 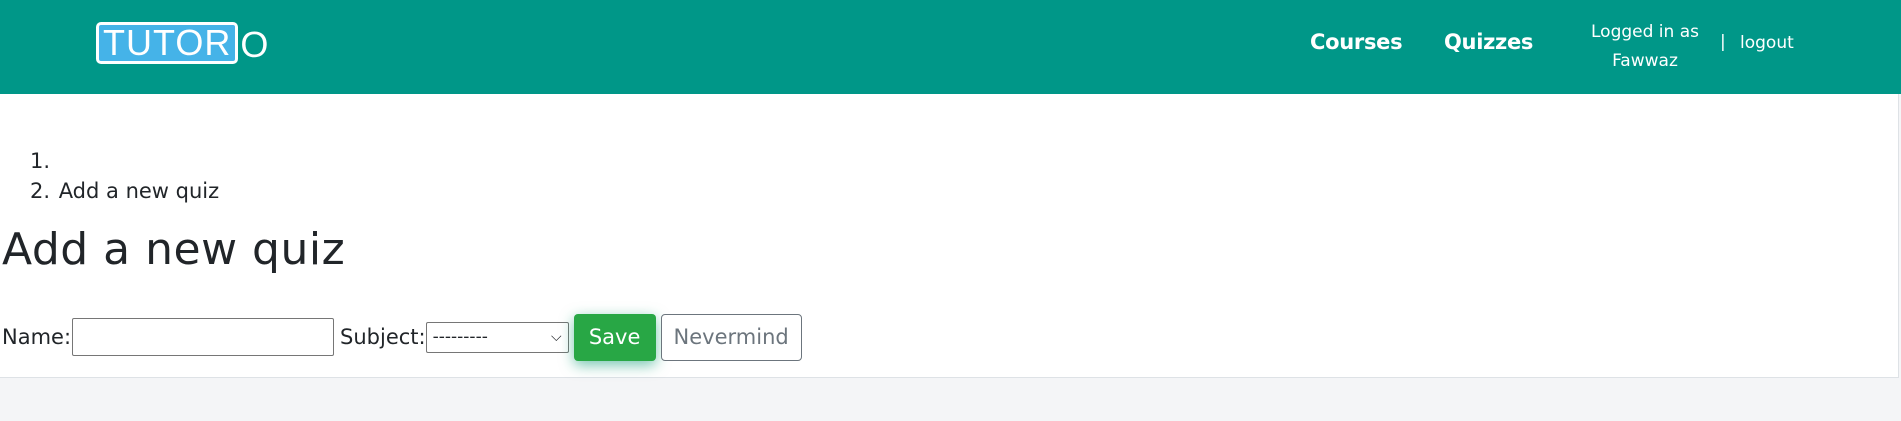 What do you see at coordinates (167, 43) in the screenshot?
I see `logo-boxed-text: TUTOR` at bounding box center [167, 43].